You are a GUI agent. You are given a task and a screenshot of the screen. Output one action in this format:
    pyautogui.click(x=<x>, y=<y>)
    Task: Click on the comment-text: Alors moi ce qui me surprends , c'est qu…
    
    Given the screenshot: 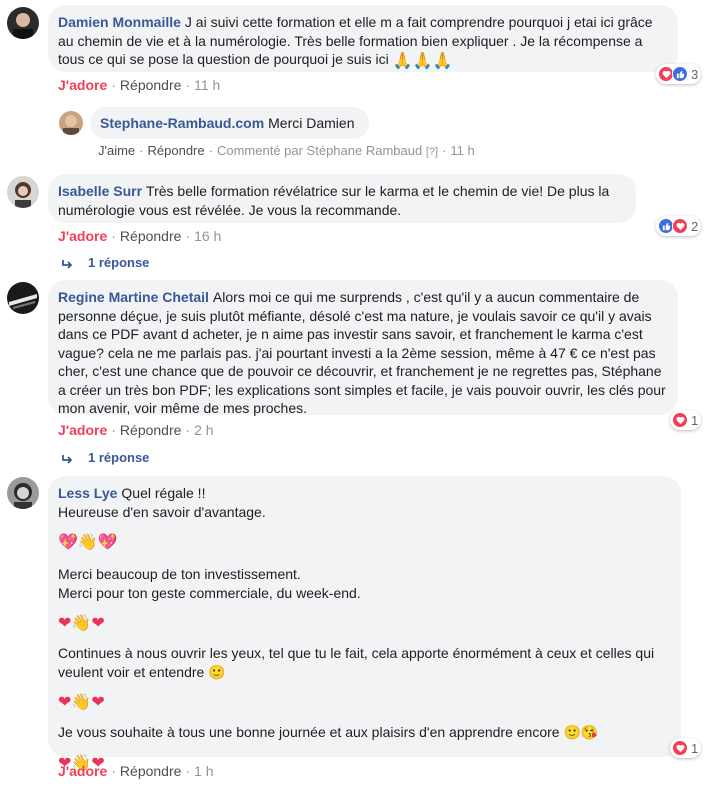 What is the action you would take?
    pyautogui.click(x=362, y=352)
    